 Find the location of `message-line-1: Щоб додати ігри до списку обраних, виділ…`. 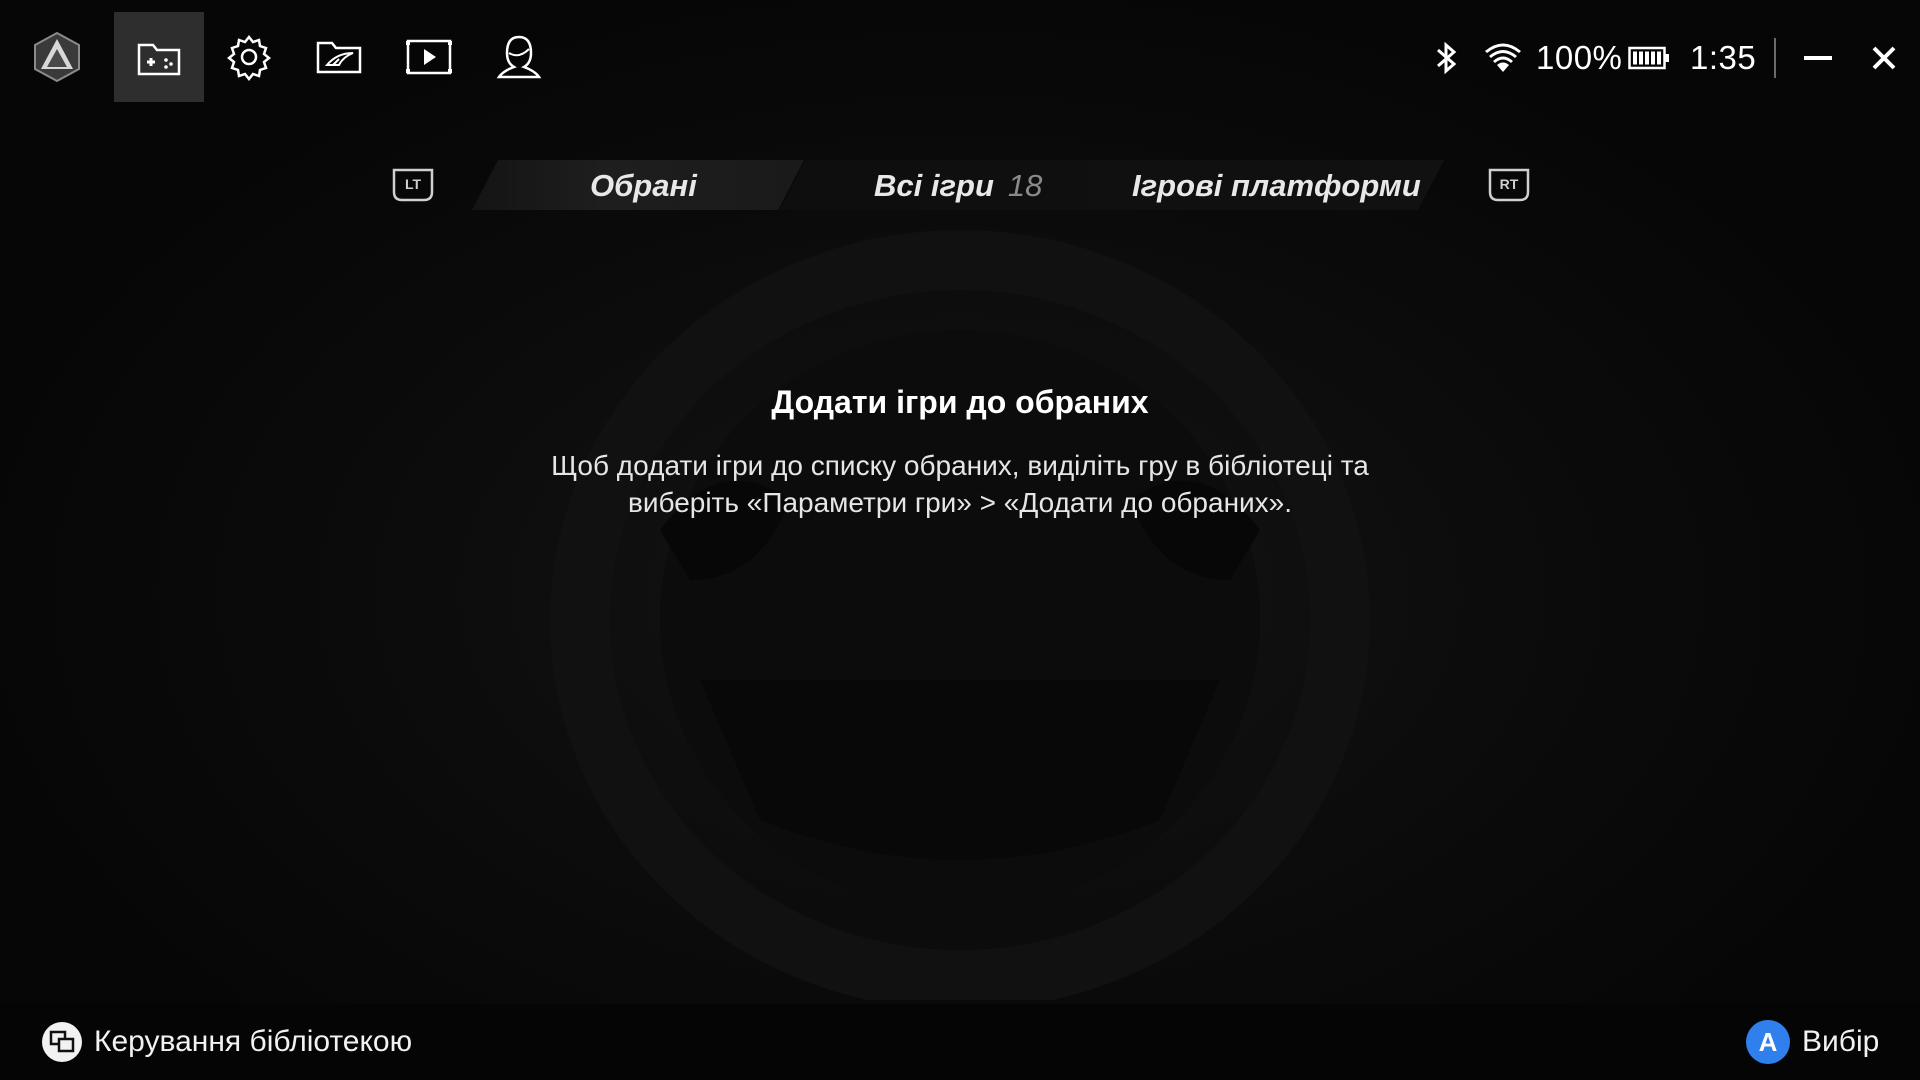

message-line-1: Щоб додати ігри до списку обраних, виділ… is located at coordinates (960, 465).